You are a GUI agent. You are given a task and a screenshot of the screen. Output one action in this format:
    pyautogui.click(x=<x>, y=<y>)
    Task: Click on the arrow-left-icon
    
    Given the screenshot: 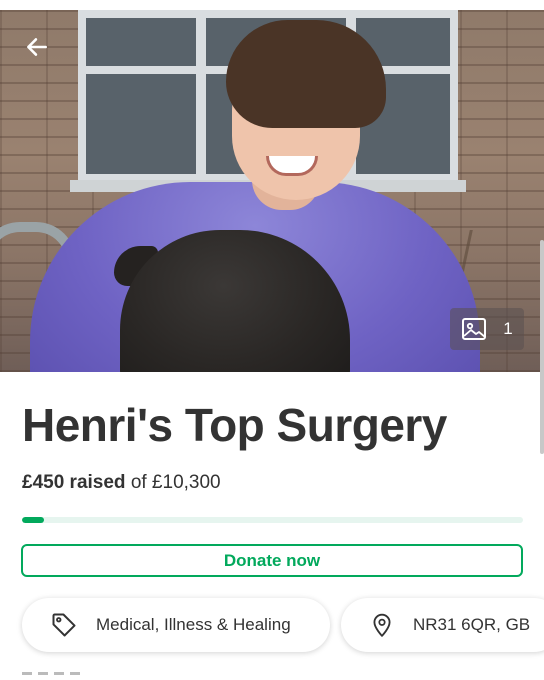 What is the action you would take?
    pyautogui.click(x=37, y=47)
    